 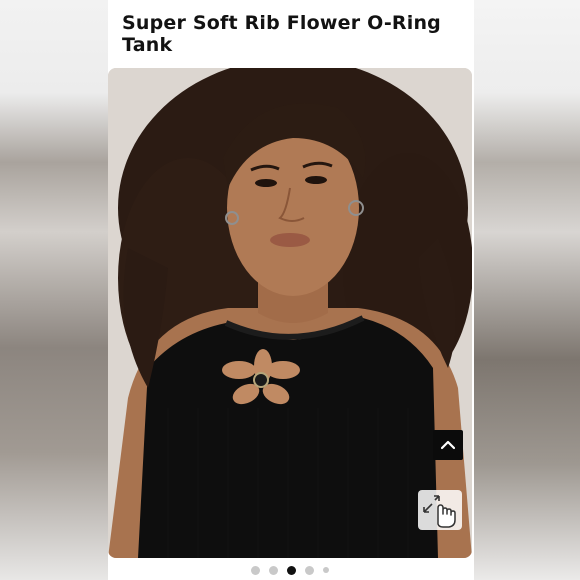 I want to click on cut-off-breadcrumb, so click(x=291, y=1).